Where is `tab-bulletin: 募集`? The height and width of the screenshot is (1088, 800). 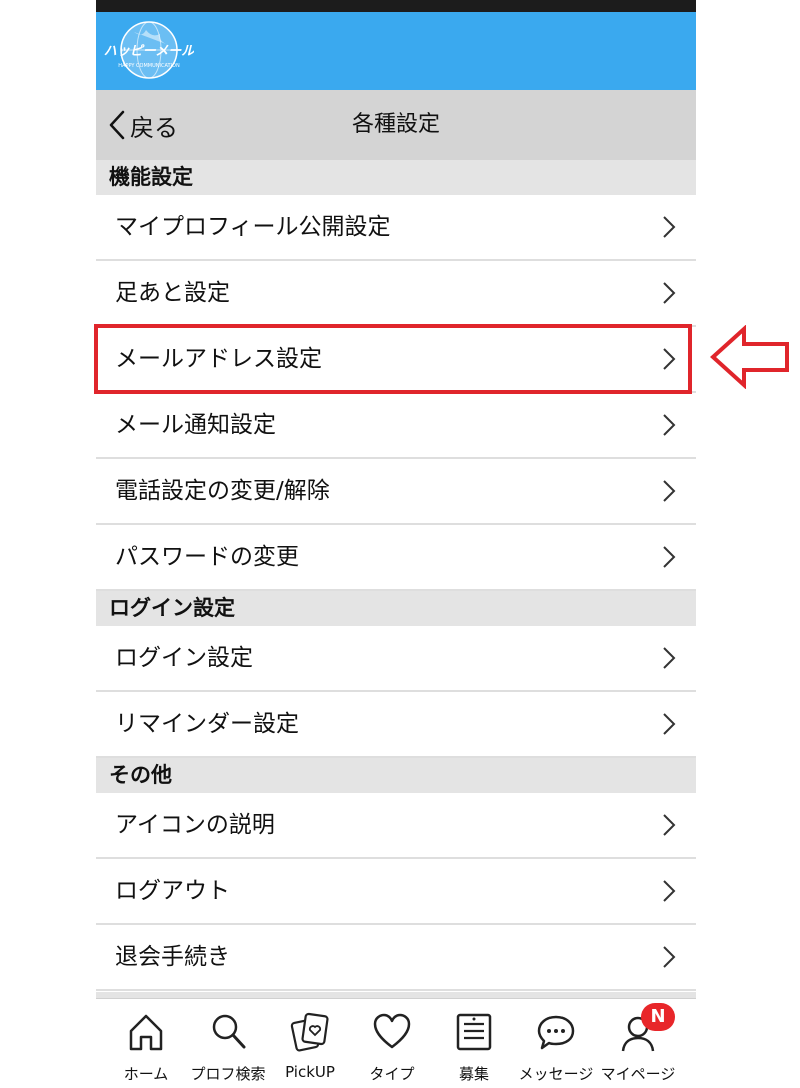 tab-bulletin: 募集 is located at coordinates (474, 1043).